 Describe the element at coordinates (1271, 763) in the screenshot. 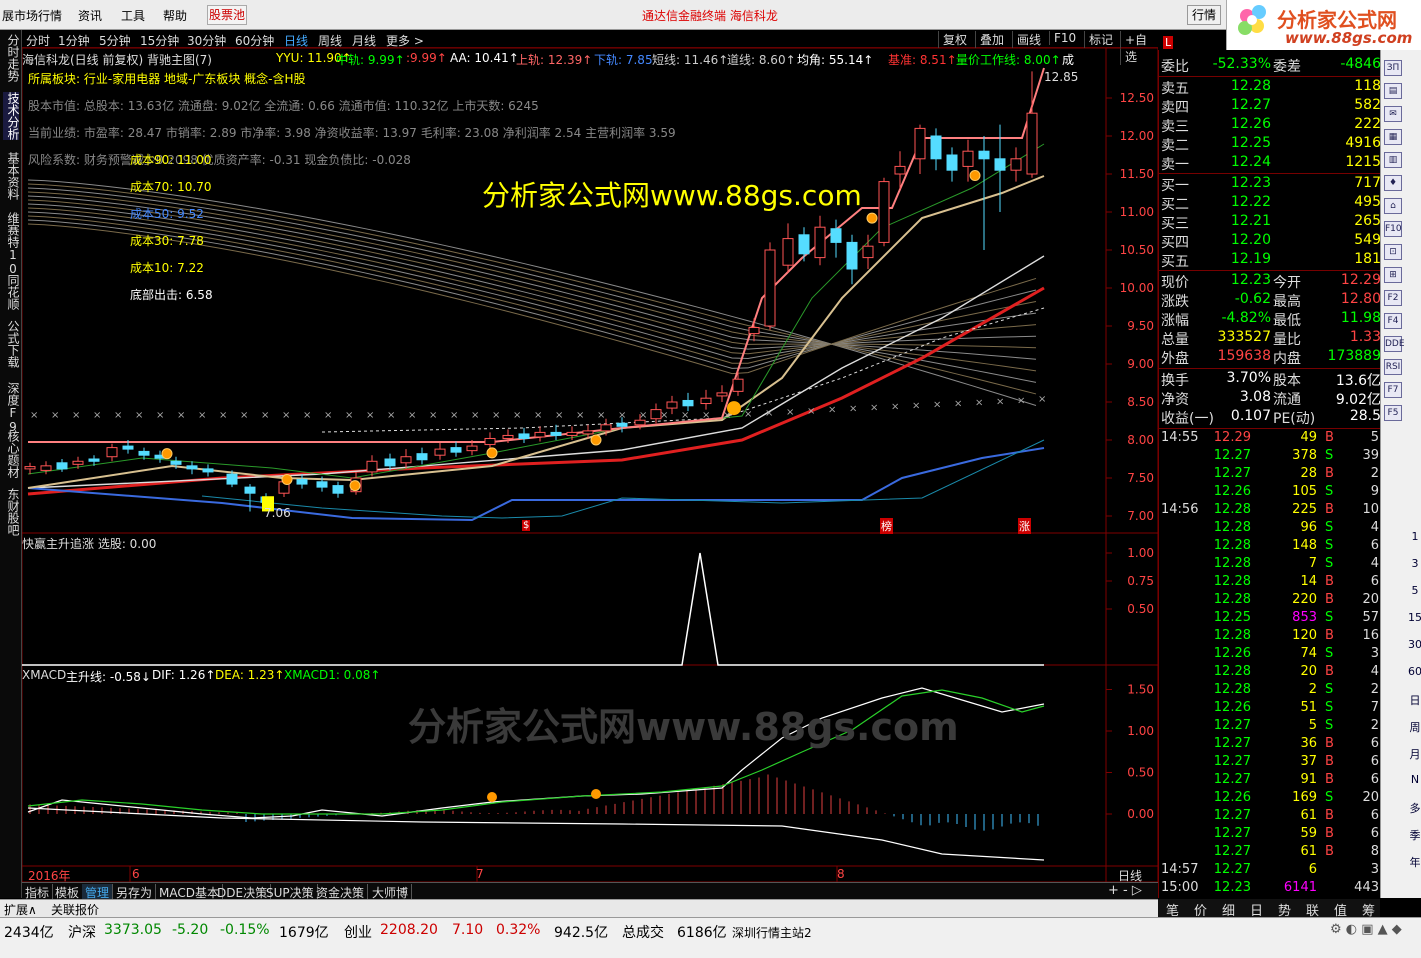

I see `tick-row: 12.27 37 B 6` at that location.